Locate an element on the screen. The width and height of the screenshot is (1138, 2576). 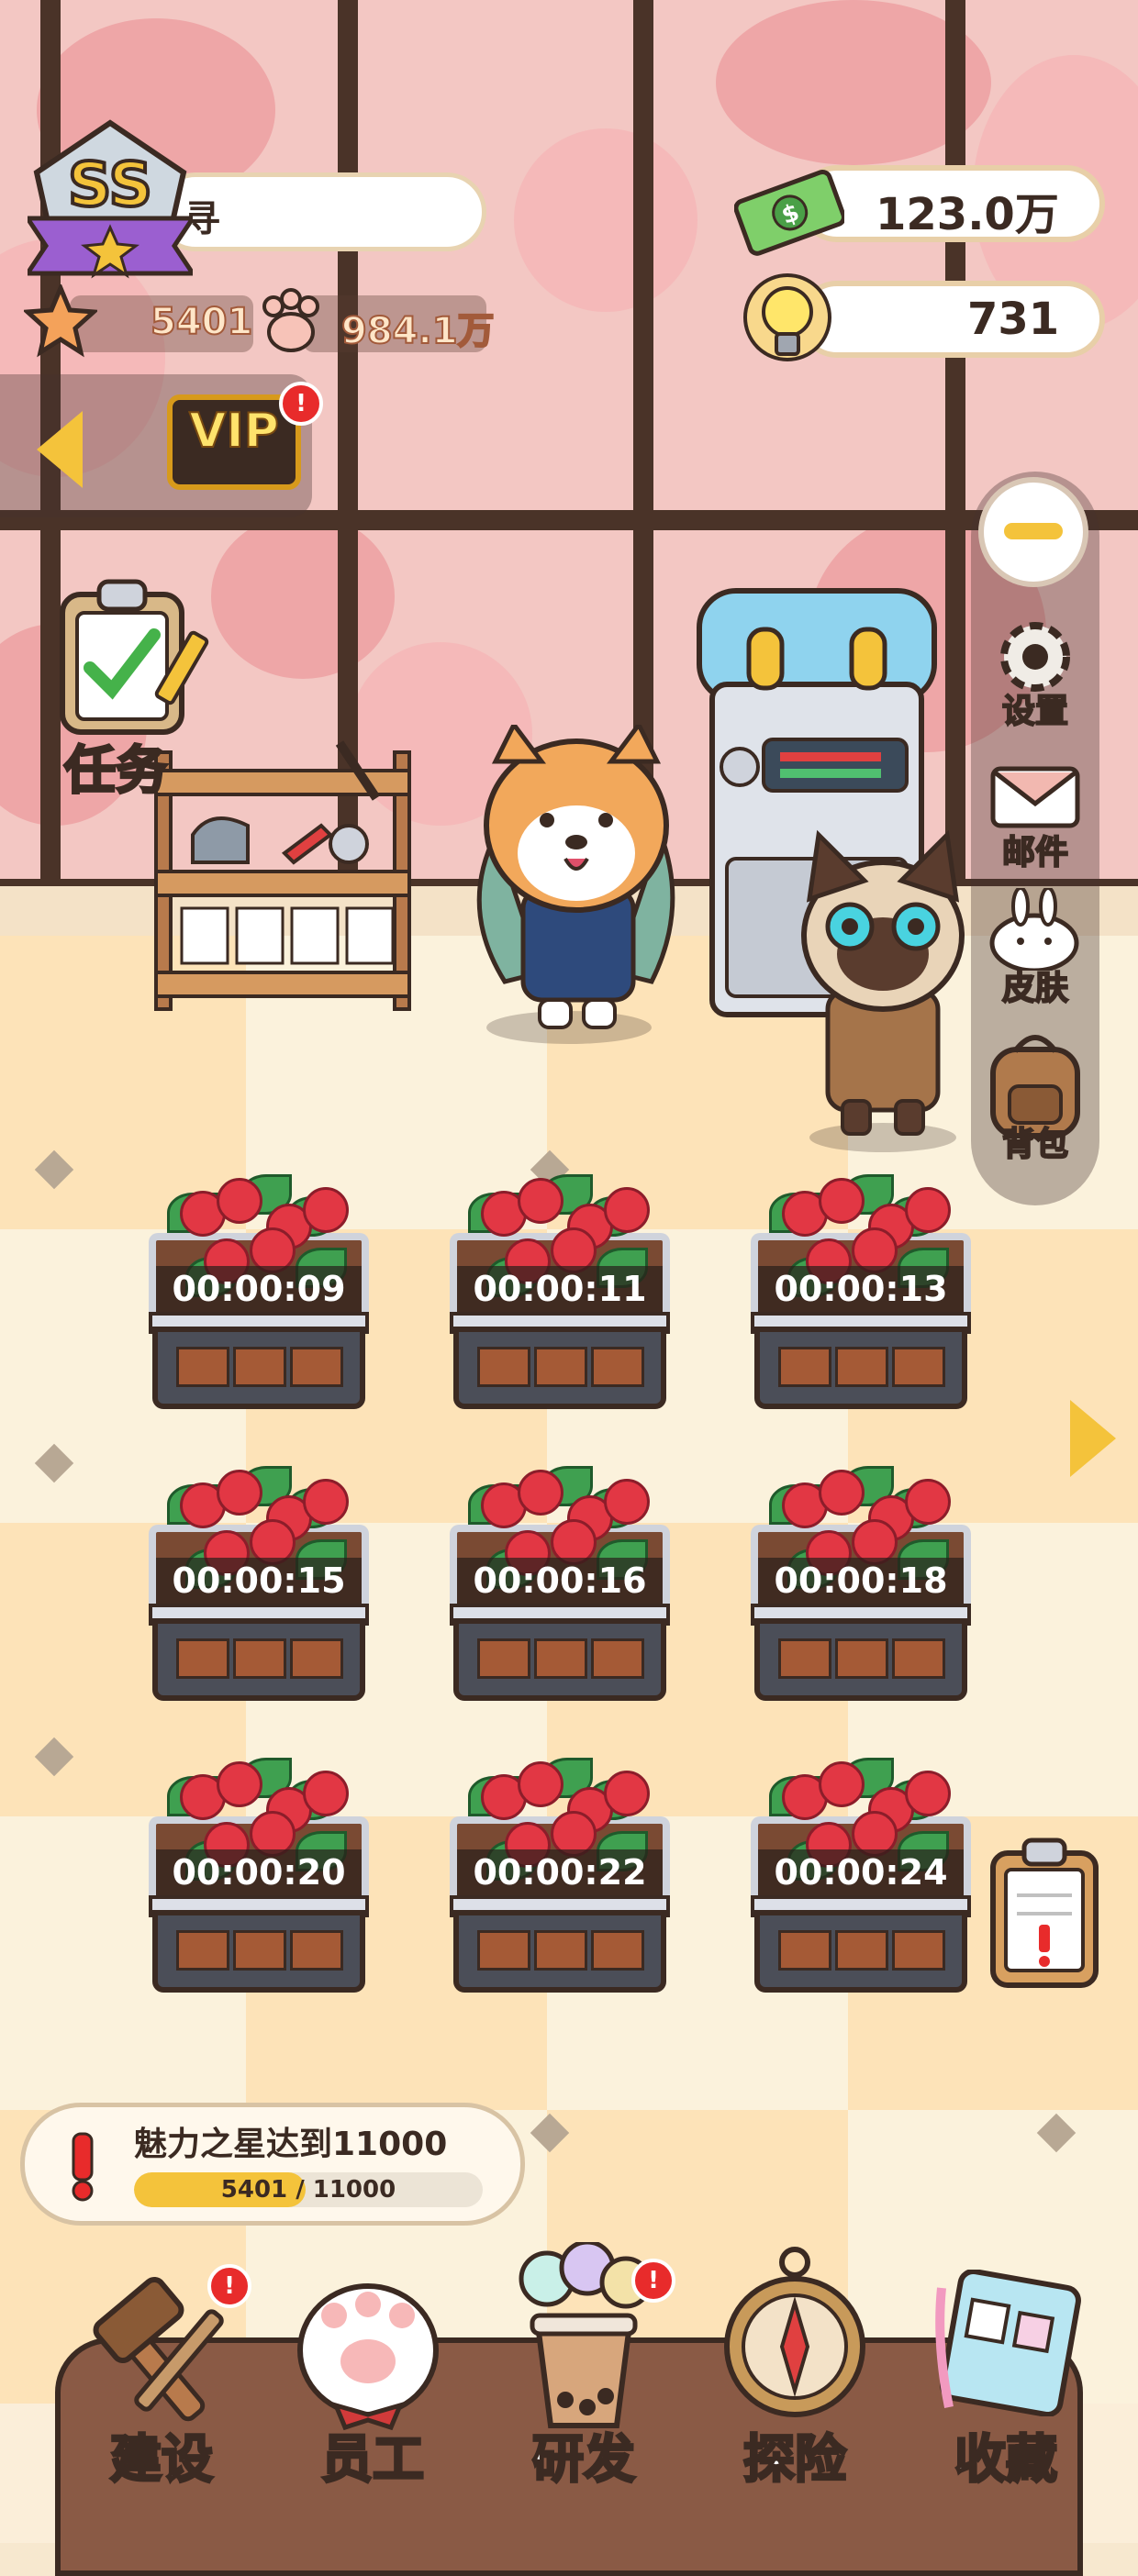
mail-icon is located at coordinates (1035, 796).